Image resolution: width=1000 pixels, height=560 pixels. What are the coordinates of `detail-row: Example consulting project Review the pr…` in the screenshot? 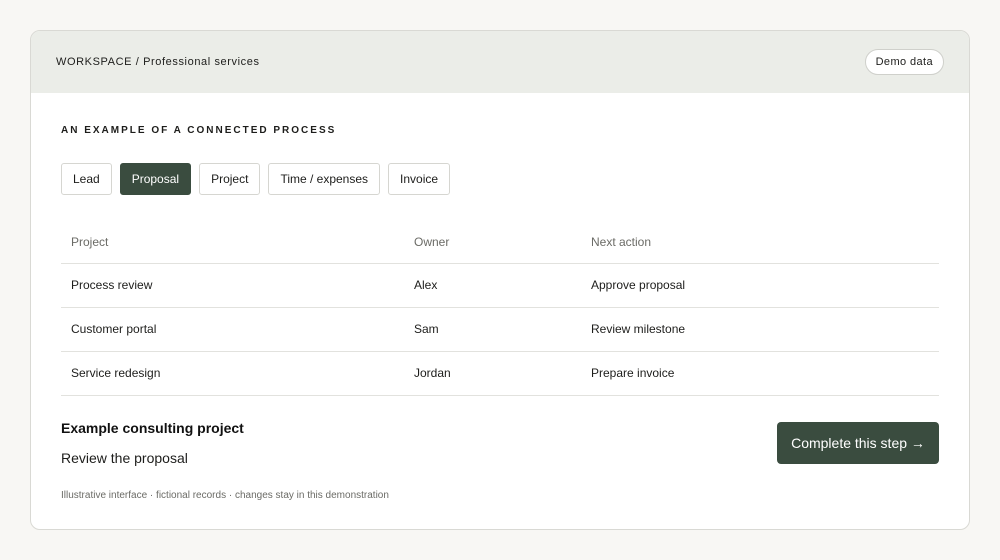 It's located at (500, 443).